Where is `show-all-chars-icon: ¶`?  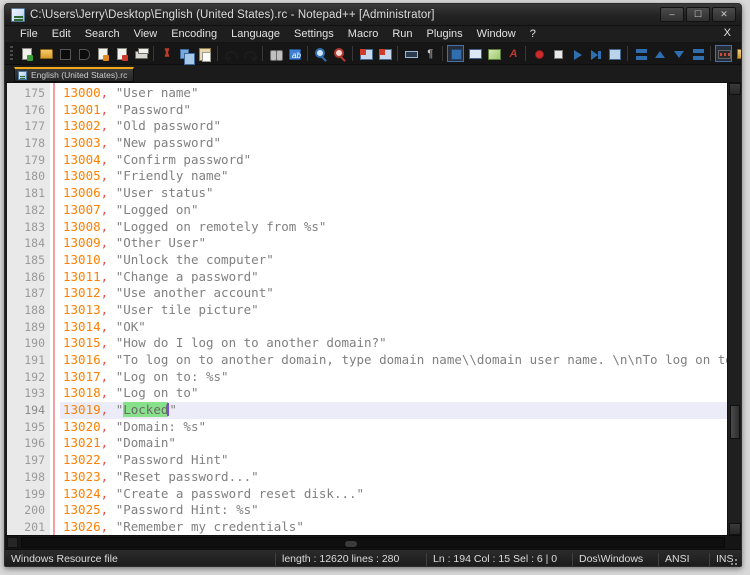
show-all-chars-icon: ¶ is located at coordinates (429, 53).